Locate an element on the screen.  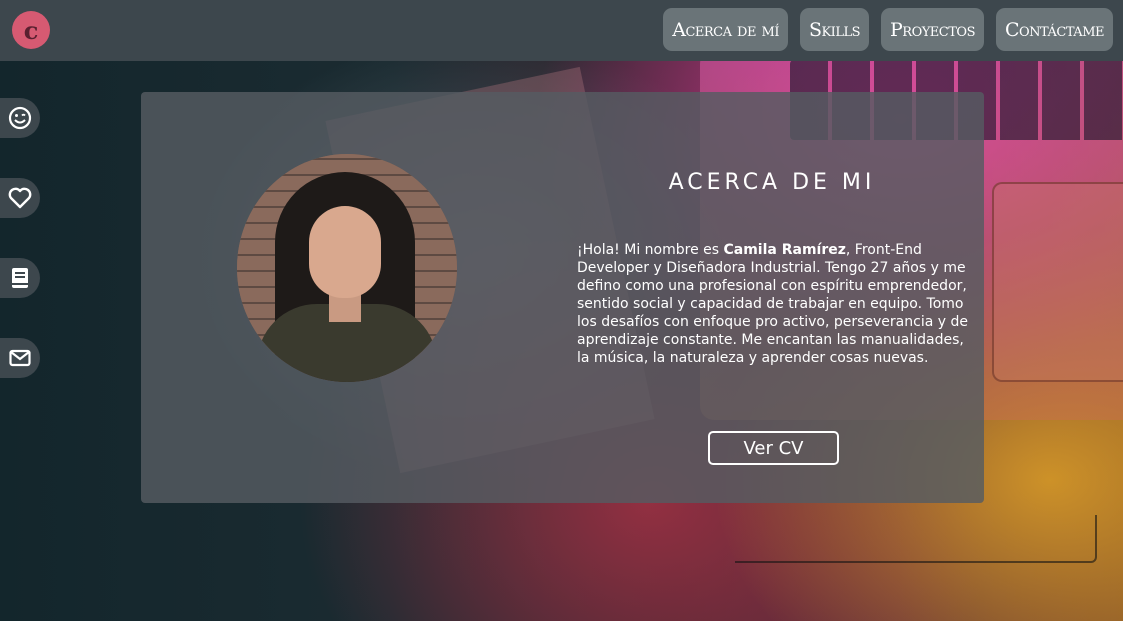
nav-projects-button: Proyectos is located at coordinates (932, 29).